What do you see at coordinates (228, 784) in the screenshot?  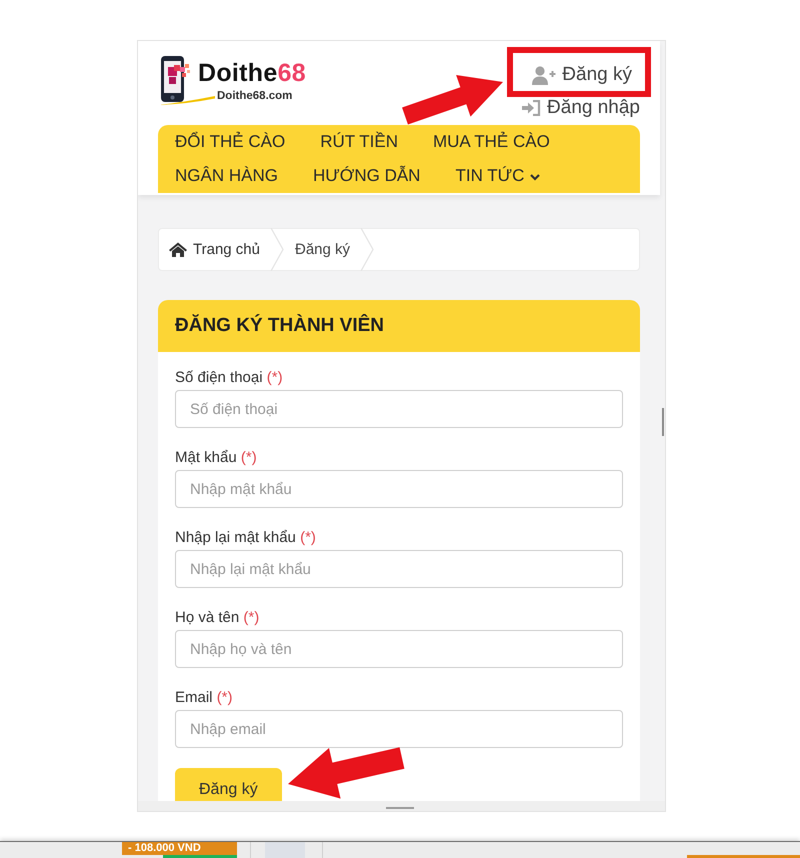 I see `register-button: Đăng ký` at bounding box center [228, 784].